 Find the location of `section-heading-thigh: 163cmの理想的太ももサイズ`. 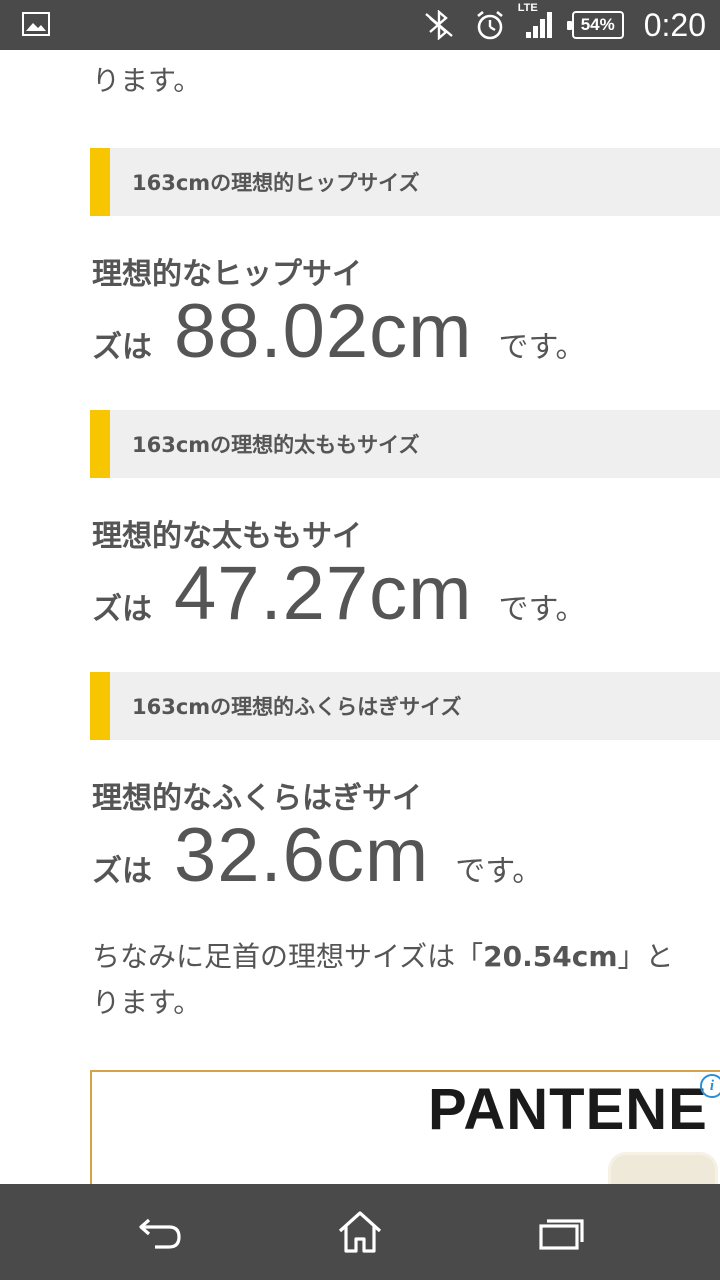

section-heading-thigh: 163cmの理想的太ももサイズ is located at coordinates (405, 444).